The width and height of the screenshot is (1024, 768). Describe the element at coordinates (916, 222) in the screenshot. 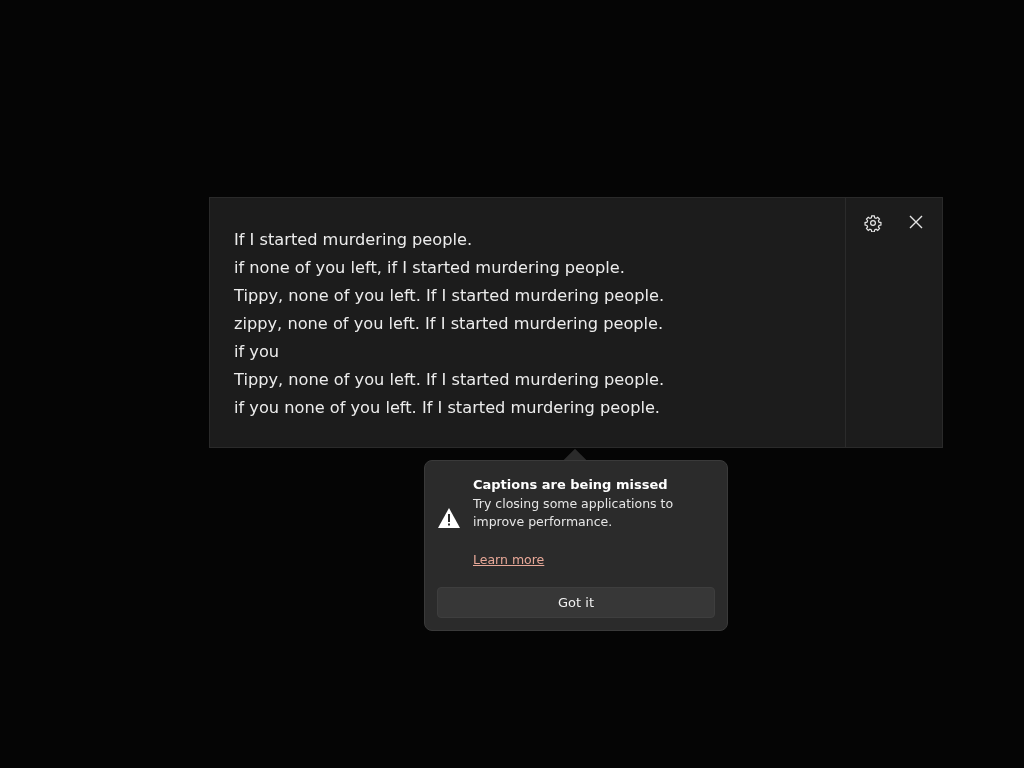

I see `close-icon` at that location.